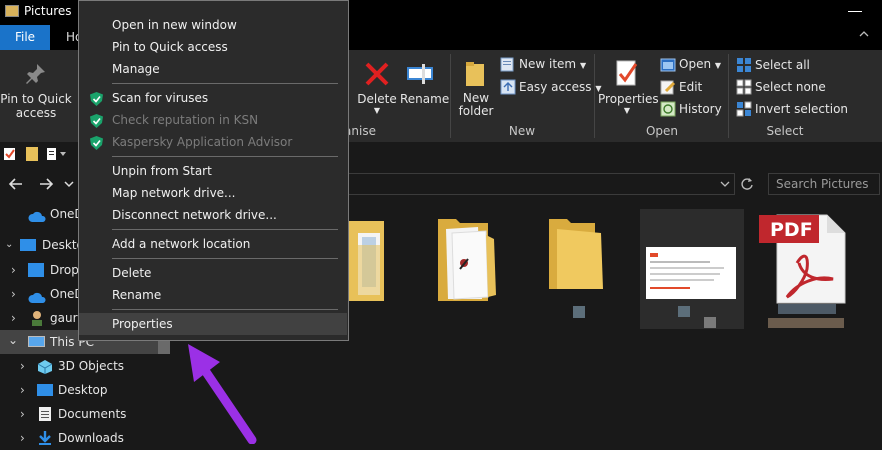 The image size is (882, 450). I want to click on chevron-down-icon: ⌄, so click(9, 244).